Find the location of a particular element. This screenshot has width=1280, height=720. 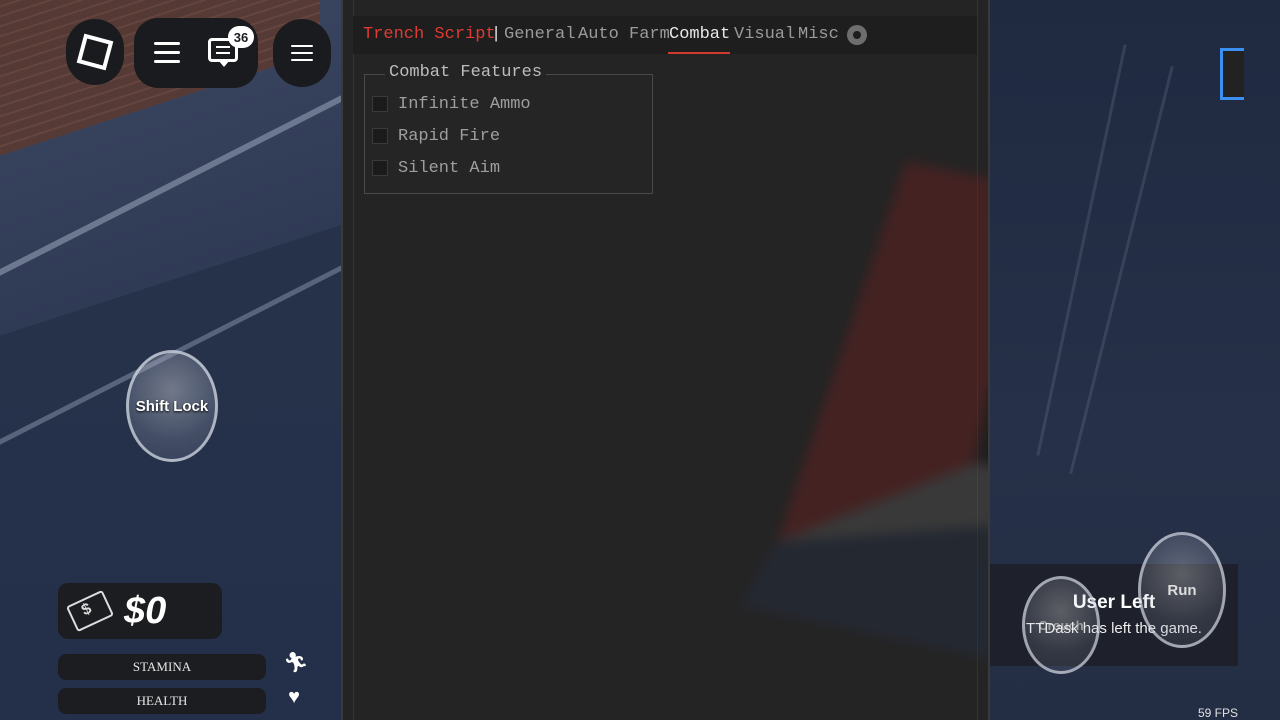

cash-icon is located at coordinates (90, 611).